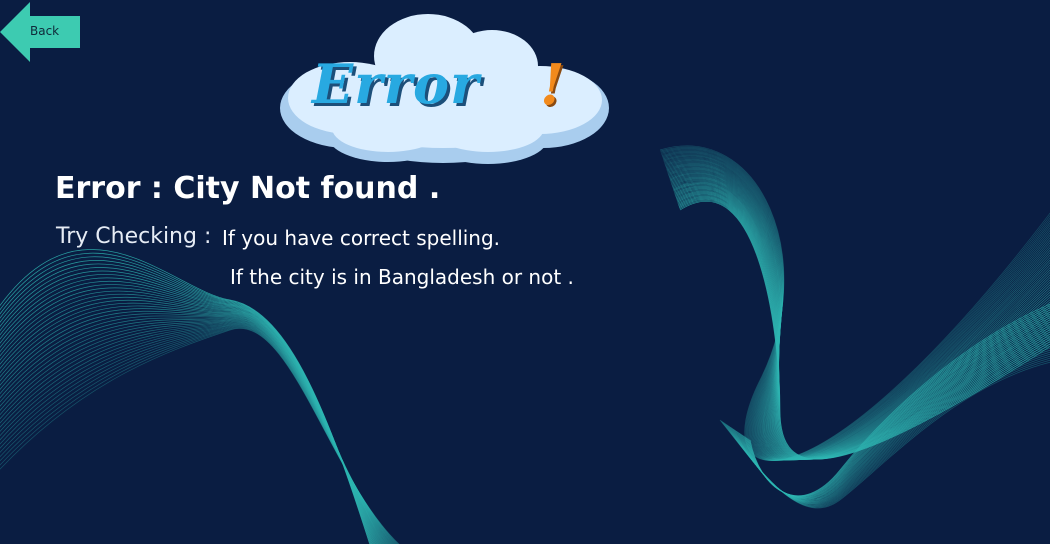 This screenshot has height=544, width=1050. Describe the element at coordinates (45, 31) in the screenshot. I see `back-button-label: Back` at that location.